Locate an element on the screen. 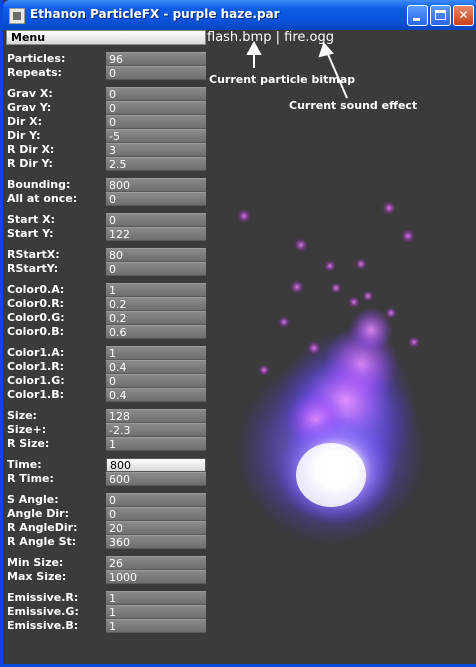 The height and width of the screenshot is (667, 476). param-label: Dir Y: is located at coordinates (24, 135).